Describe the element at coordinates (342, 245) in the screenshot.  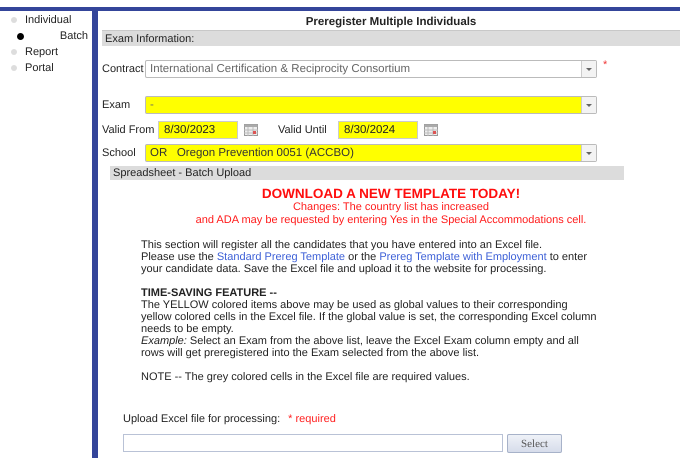
I see `intro-text: This section will register all the candidates that you have entered into an Excel file.` at that location.